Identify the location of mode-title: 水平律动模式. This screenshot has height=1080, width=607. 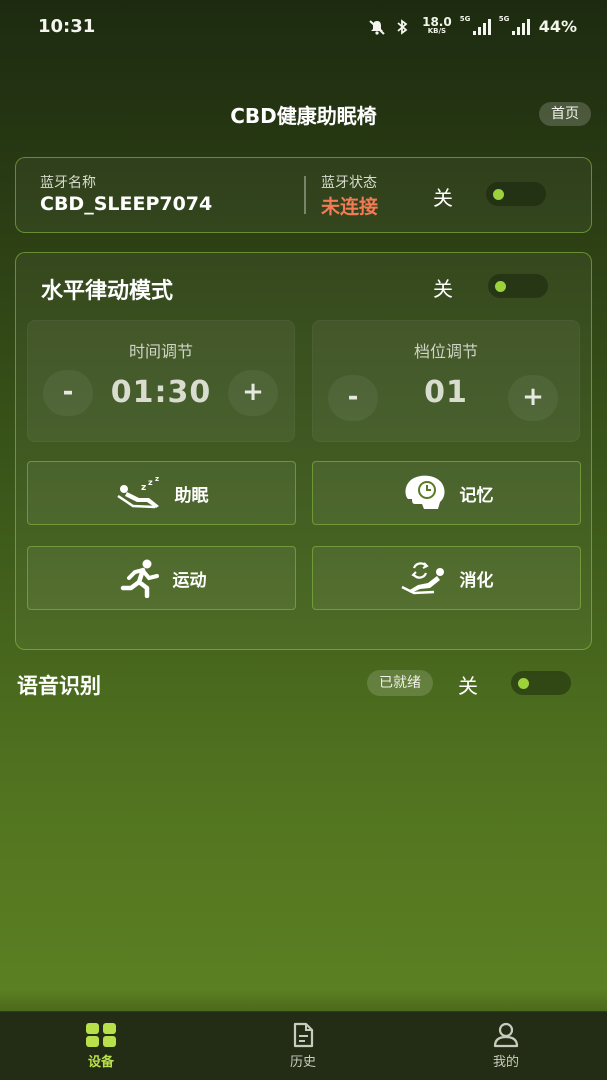
(107, 291).